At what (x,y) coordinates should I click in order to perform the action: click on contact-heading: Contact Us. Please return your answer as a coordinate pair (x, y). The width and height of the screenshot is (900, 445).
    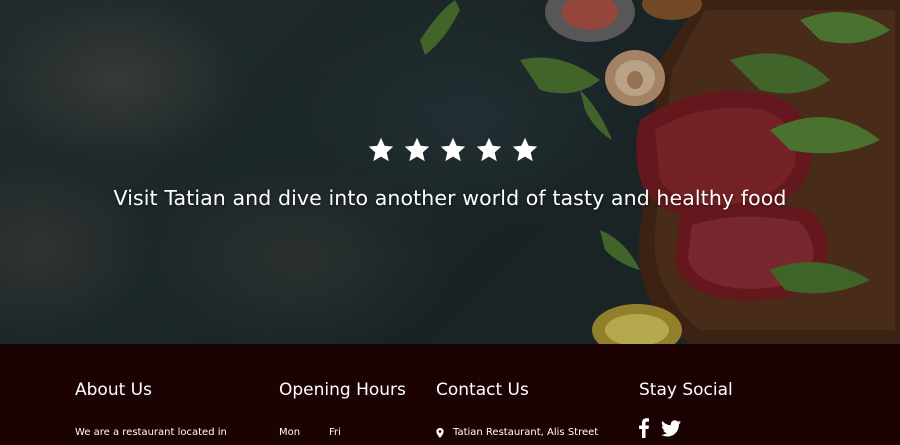
    Looking at the image, I should click on (482, 390).